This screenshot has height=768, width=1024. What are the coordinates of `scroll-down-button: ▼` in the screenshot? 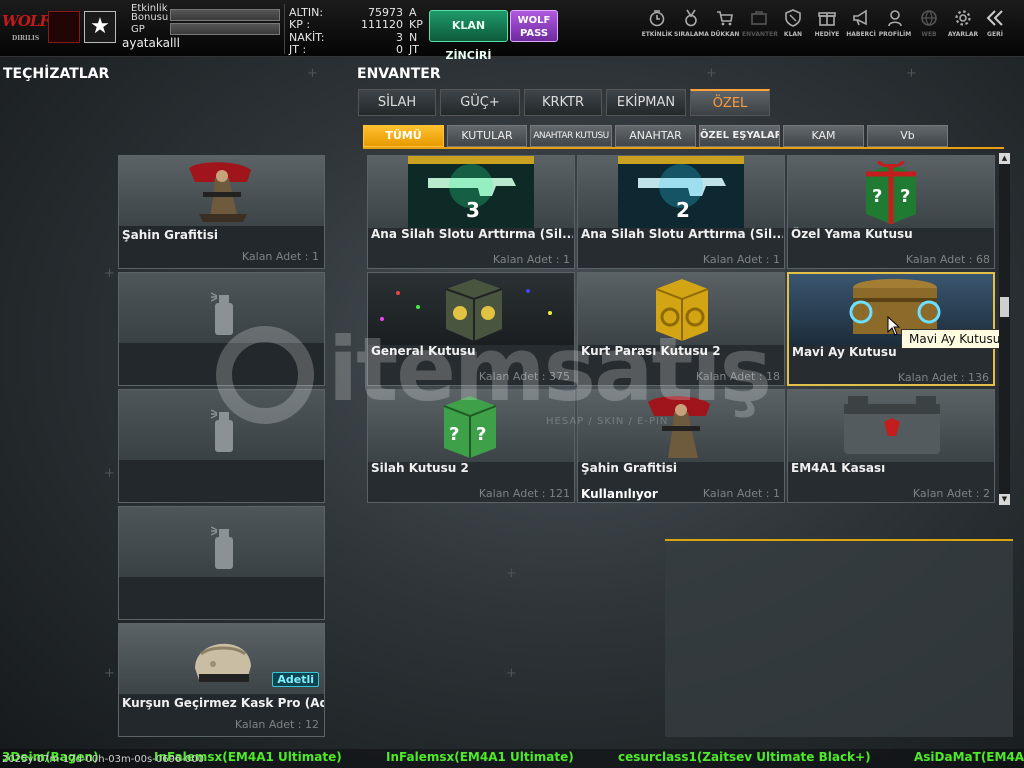 It's located at (1004, 499).